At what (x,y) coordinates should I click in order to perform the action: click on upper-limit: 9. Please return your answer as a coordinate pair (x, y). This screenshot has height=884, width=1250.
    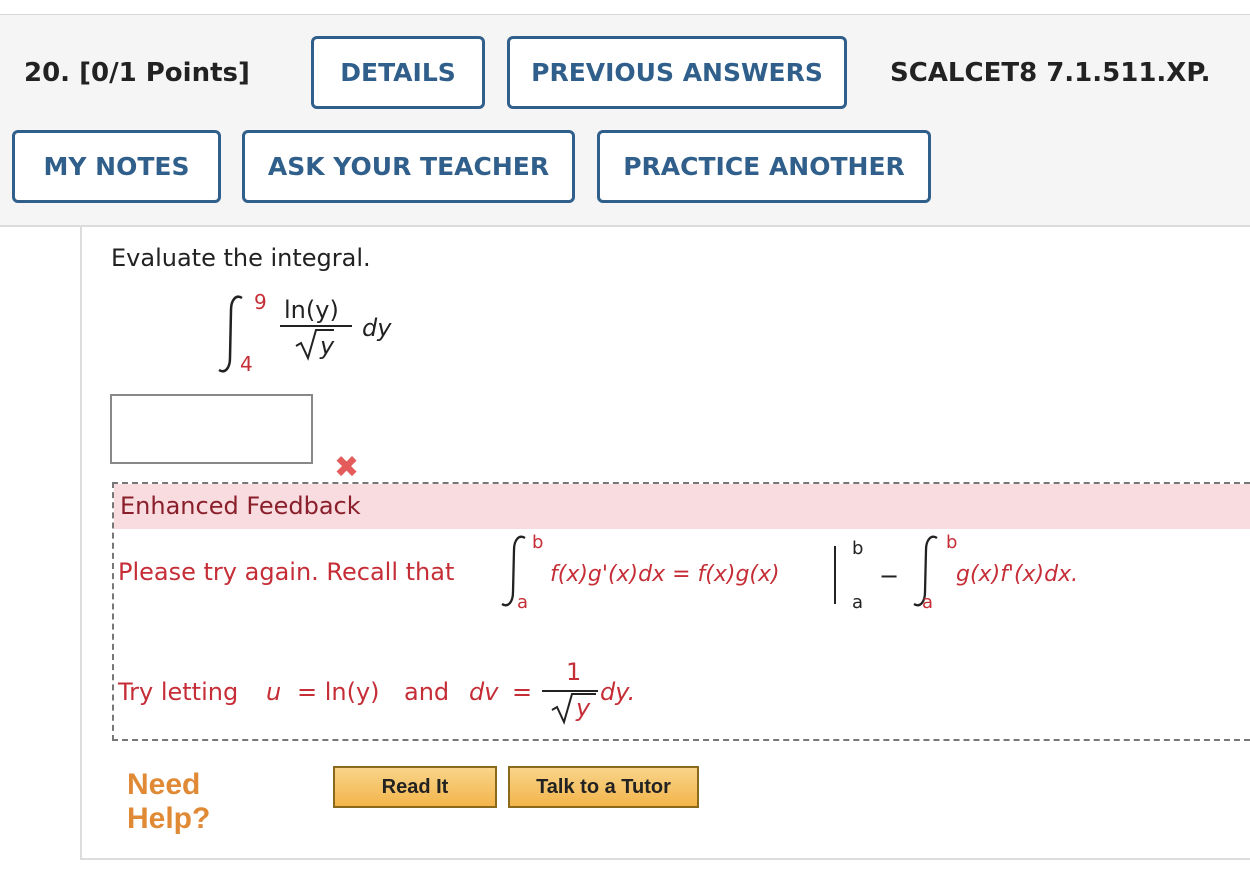
    Looking at the image, I should click on (260, 302).